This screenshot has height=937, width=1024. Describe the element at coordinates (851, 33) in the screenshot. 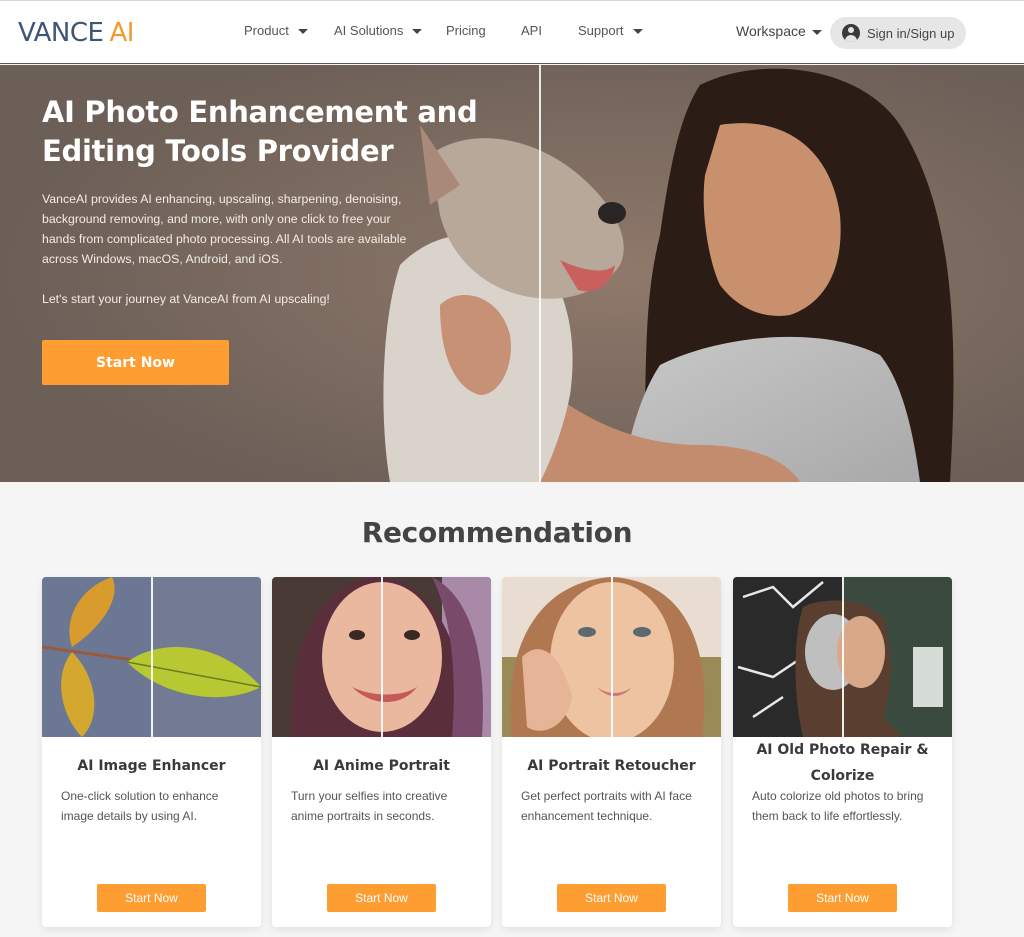

I see `user-circle-icon` at that location.